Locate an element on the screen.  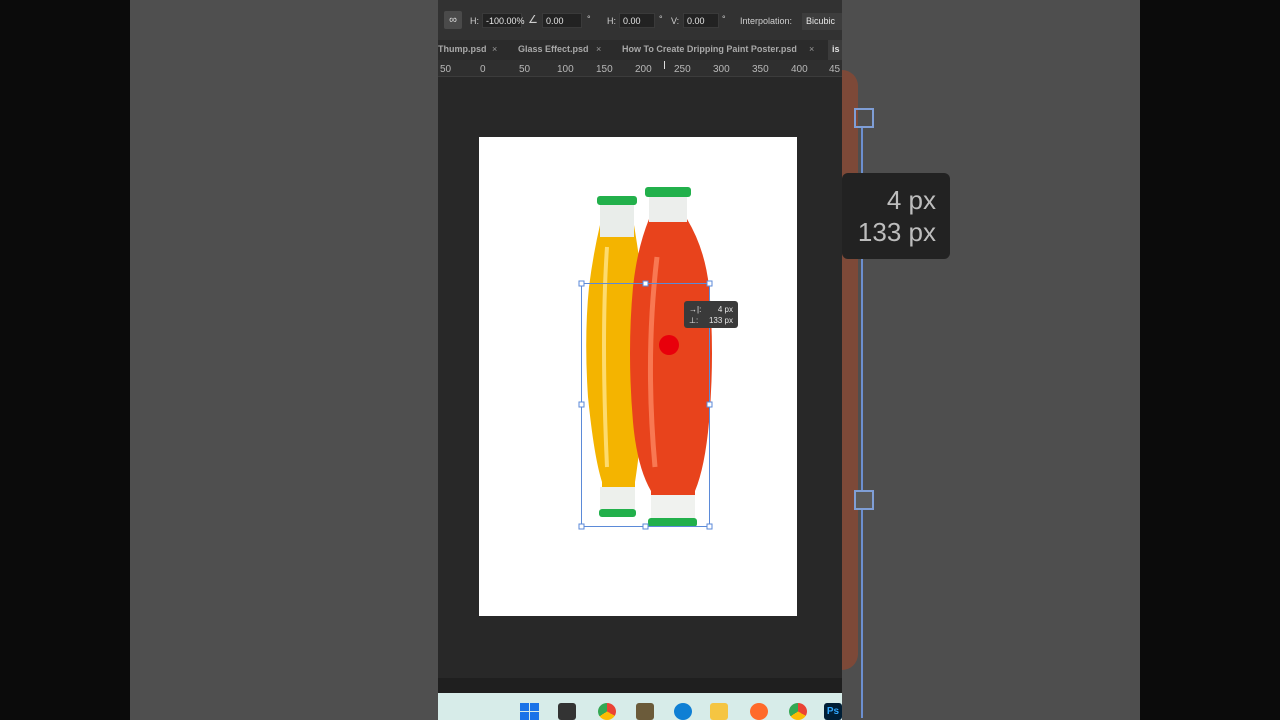
ruler-tick: 0 is located at coordinates (483, 69).